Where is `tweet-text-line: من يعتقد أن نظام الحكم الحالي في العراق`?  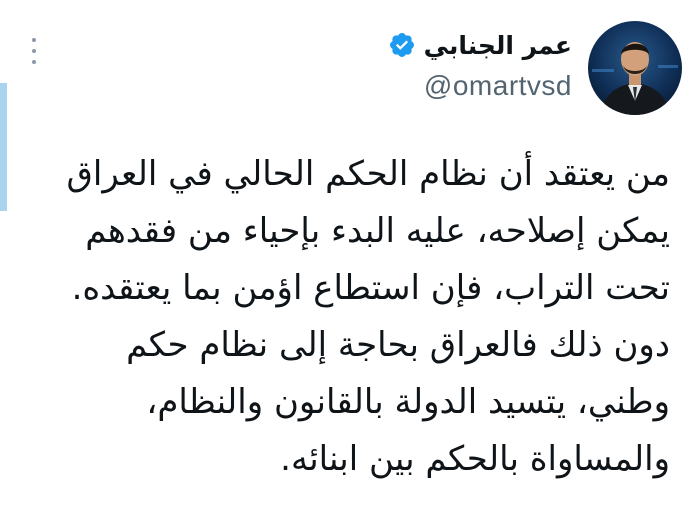
tweet-text-line: من يعتقد أن نظام الحكم الحالي في العراق is located at coordinates (368, 174).